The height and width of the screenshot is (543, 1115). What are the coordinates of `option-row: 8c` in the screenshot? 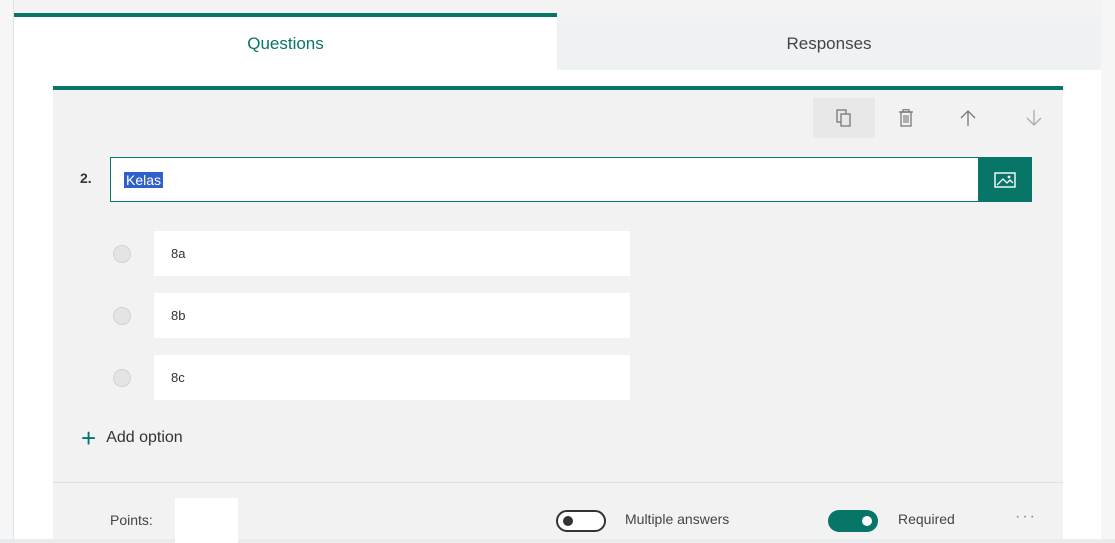 It's located at (403, 377).